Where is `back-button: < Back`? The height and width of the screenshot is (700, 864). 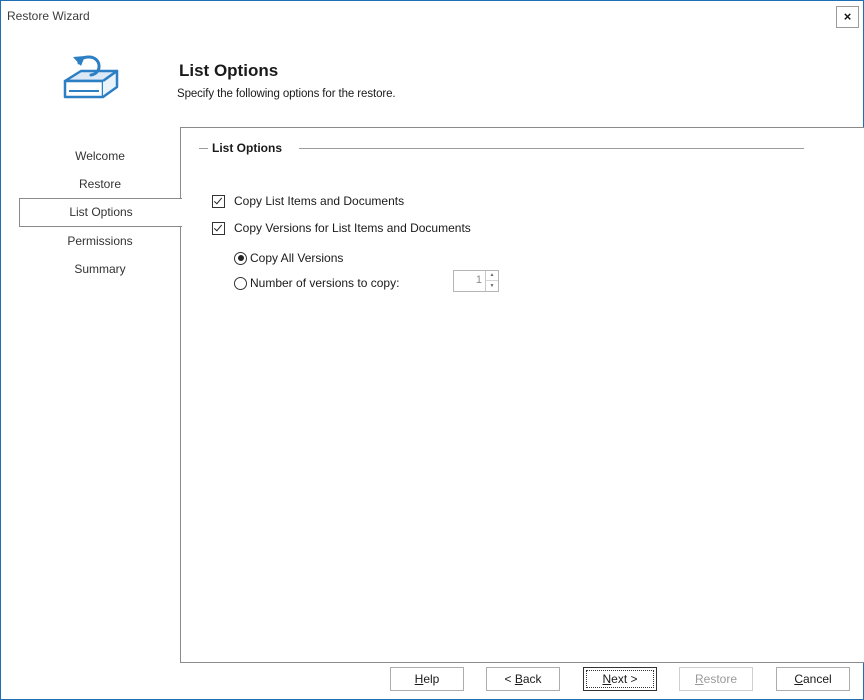
back-button: < Back is located at coordinates (523, 679).